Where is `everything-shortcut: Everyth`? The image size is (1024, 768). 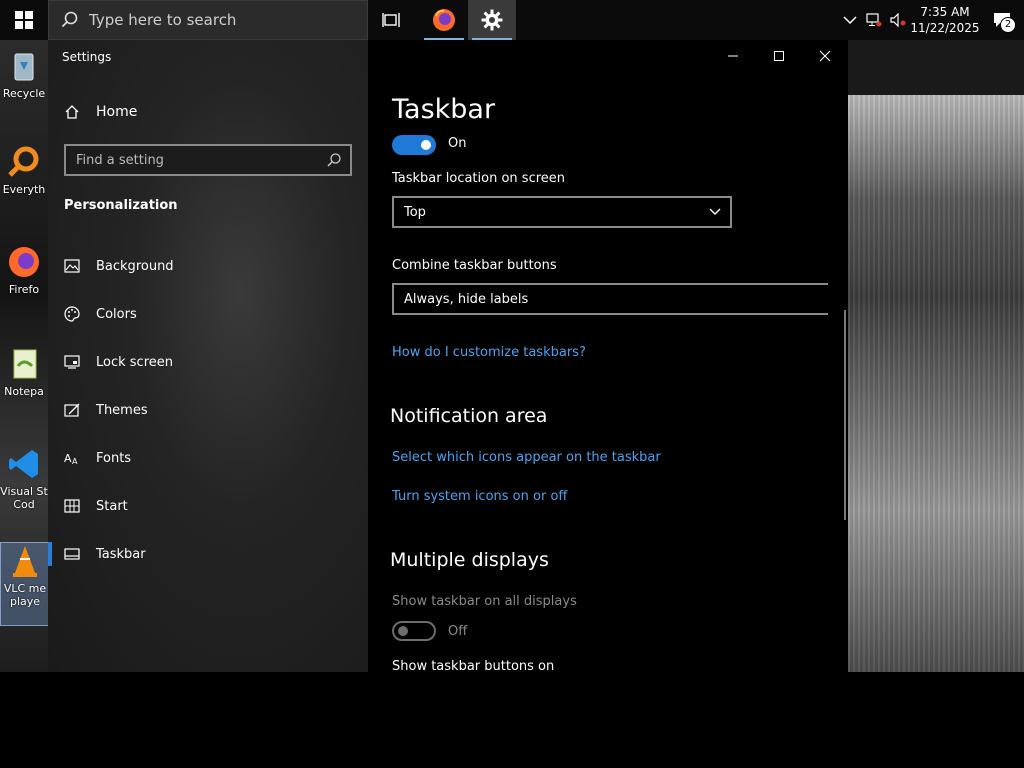
everything-shortcut: Everyth is located at coordinates (24, 170).